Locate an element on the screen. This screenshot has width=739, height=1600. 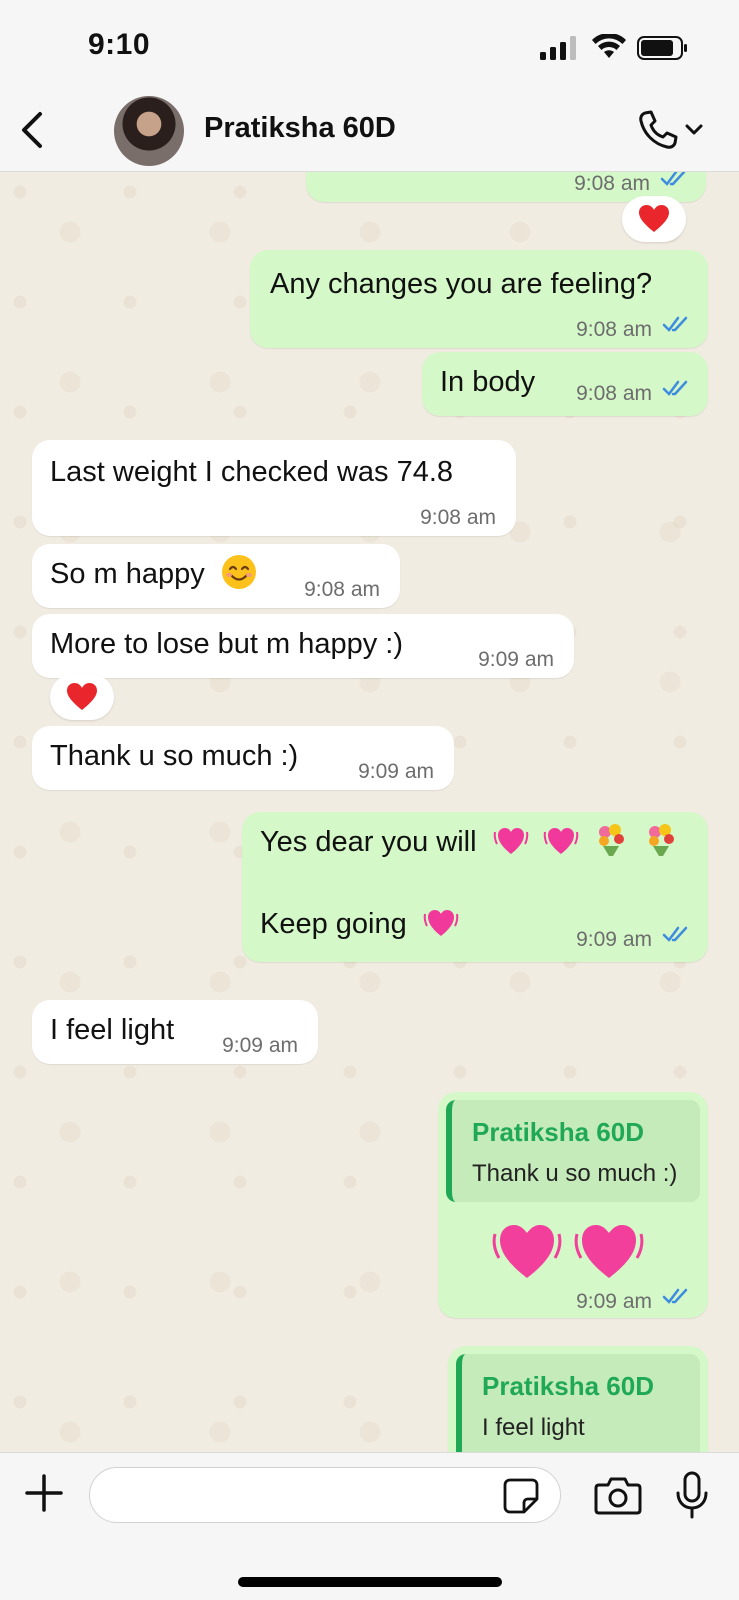
message-bubble-outgoing: In body 9:08 am is located at coordinates (565, 384).